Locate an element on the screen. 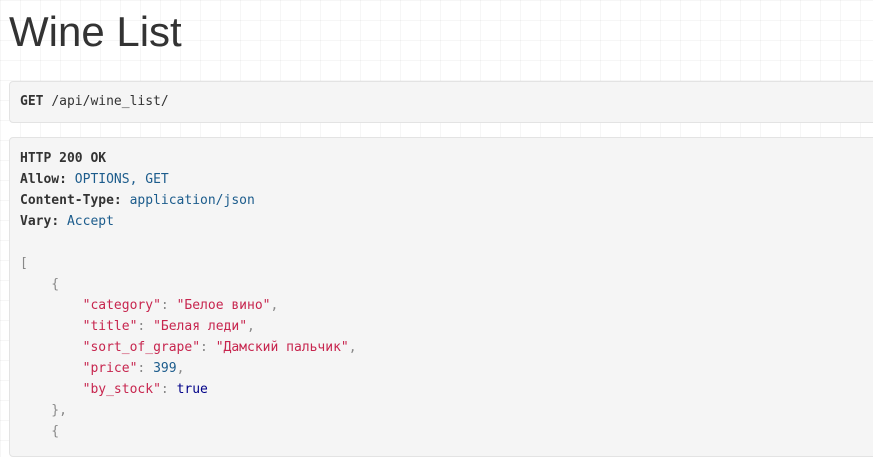 The image size is (873, 457). json-field-title: "title": "Белая леди", is located at coordinates (168, 326).